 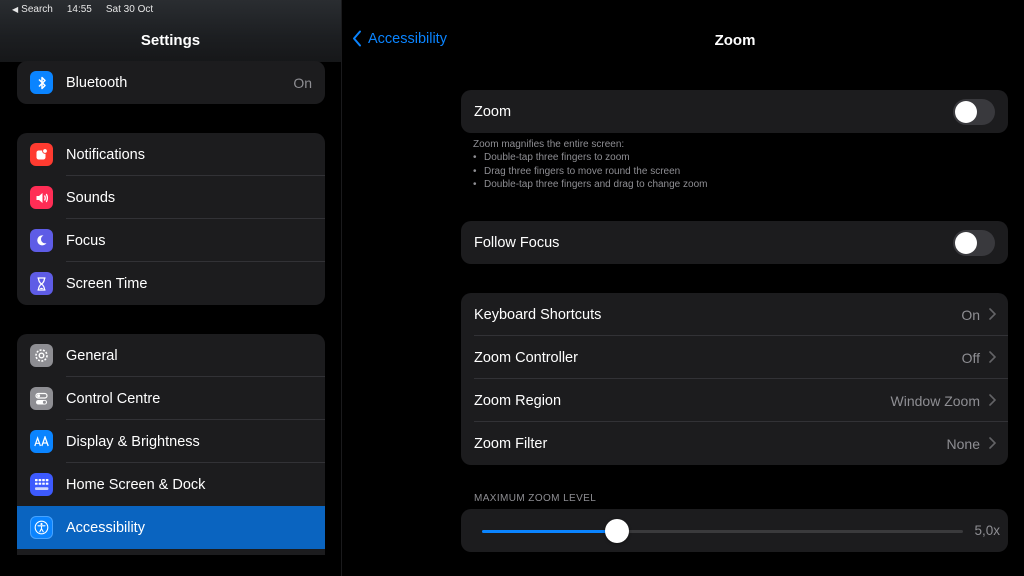 I want to click on follow-focus-card: Follow Focus, so click(x=734, y=242).